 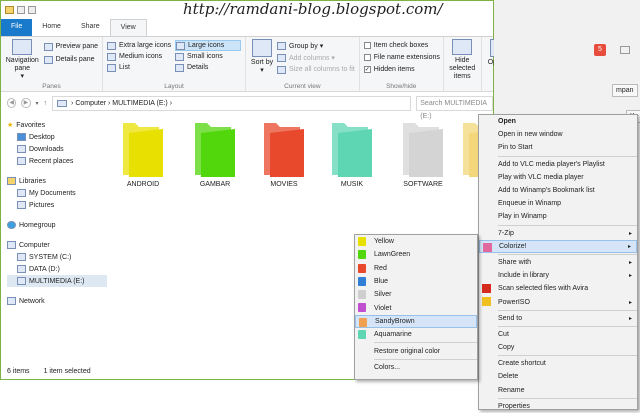 What do you see at coordinates (367, 45) in the screenshot?
I see `item-check-boxes-checkbox` at bounding box center [367, 45].